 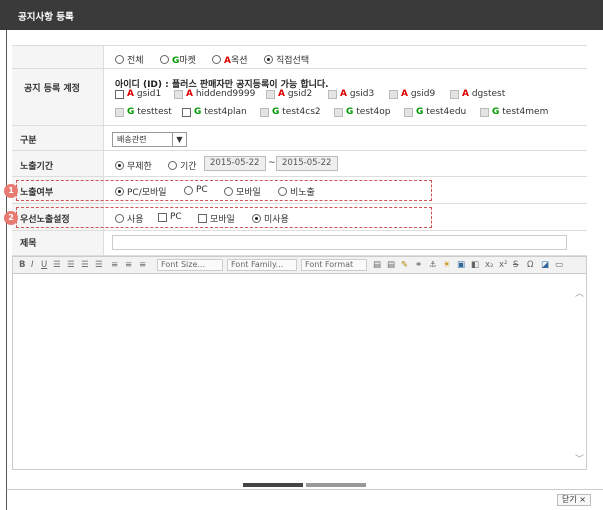 What do you see at coordinates (138, 94) in the screenshot?
I see `account-checkbox-gsid1: A gsid1` at bounding box center [138, 94].